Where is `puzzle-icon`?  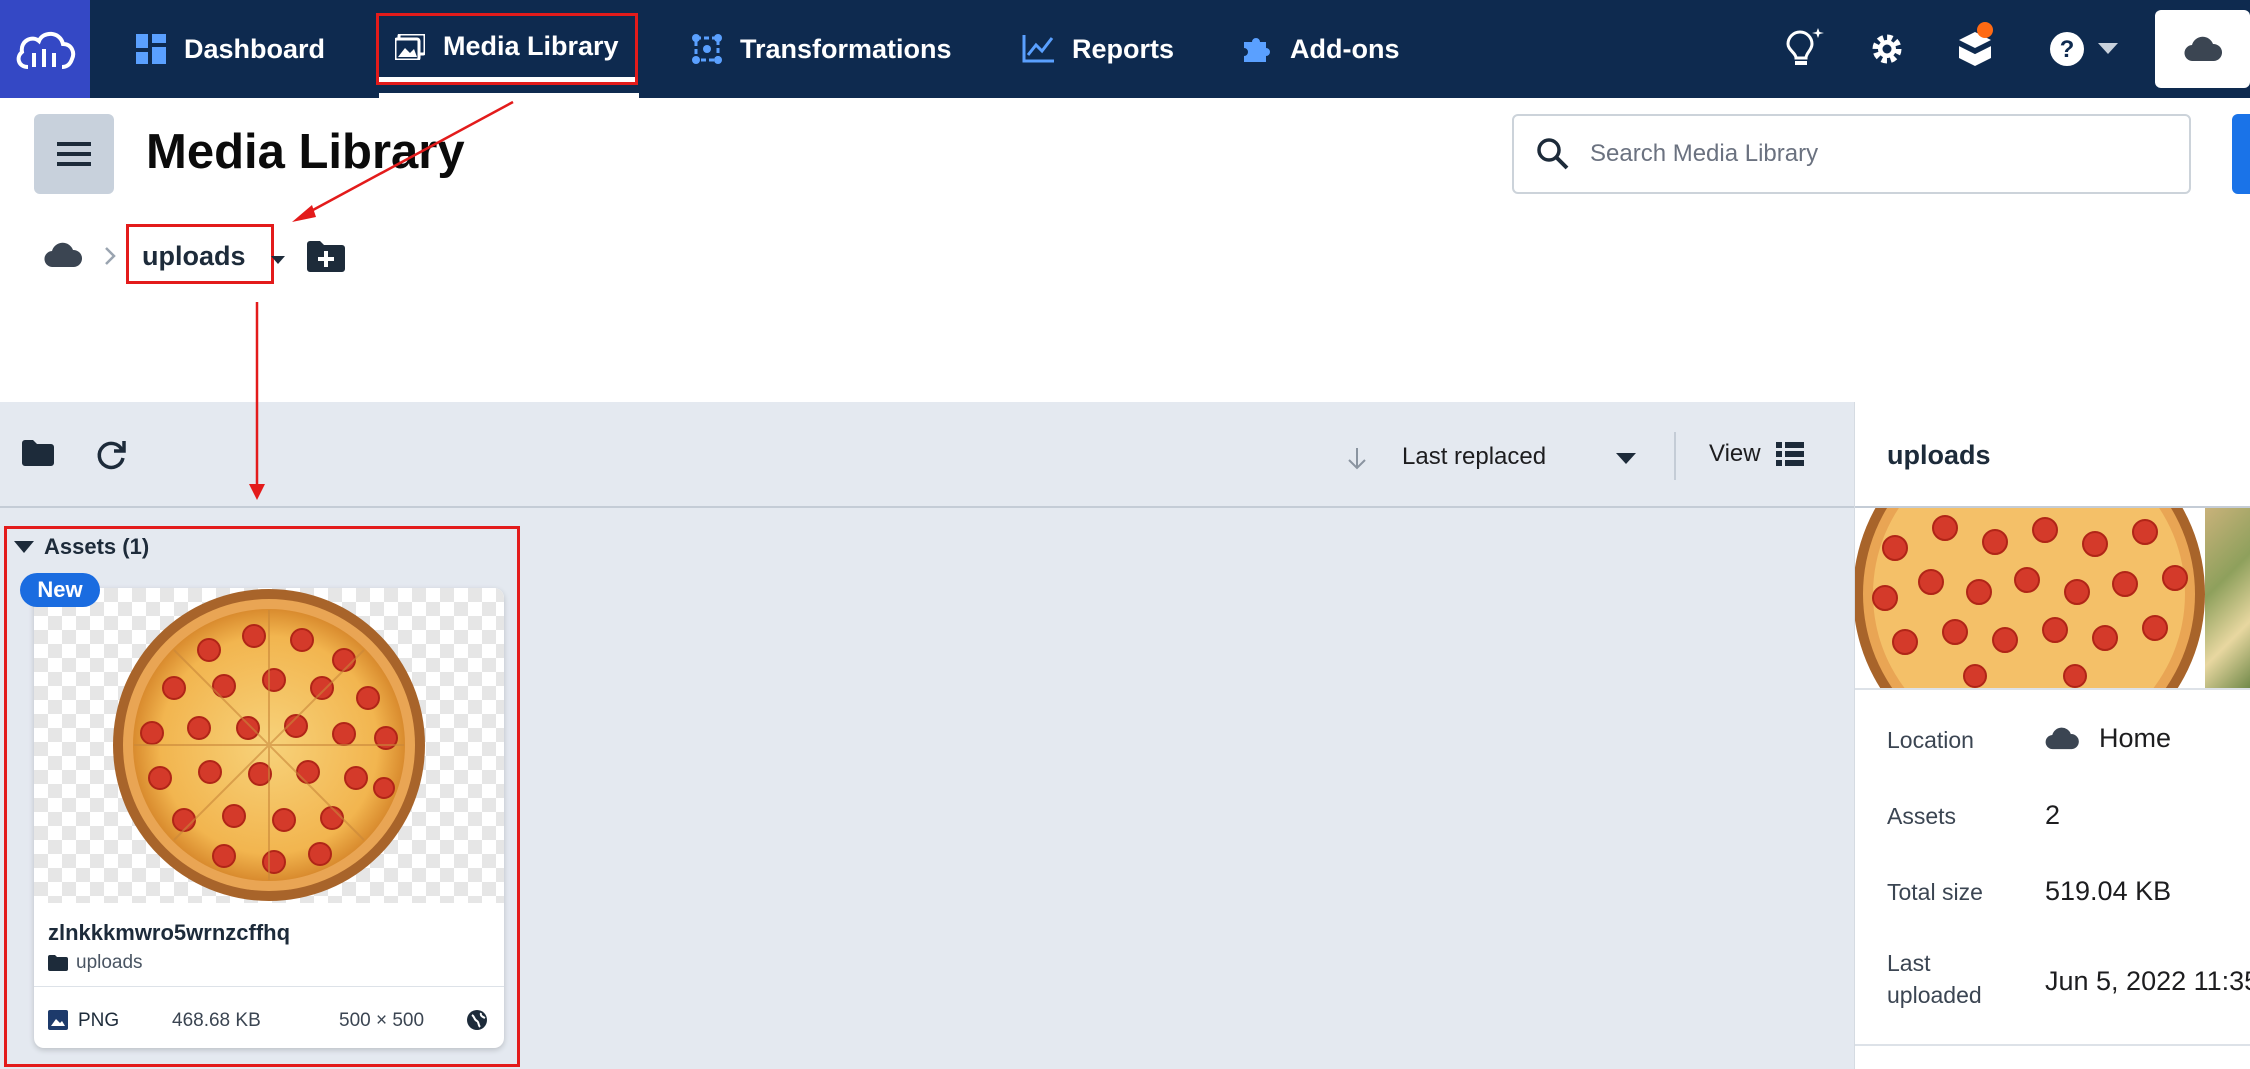 puzzle-icon is located at coordinates (1257, 49).